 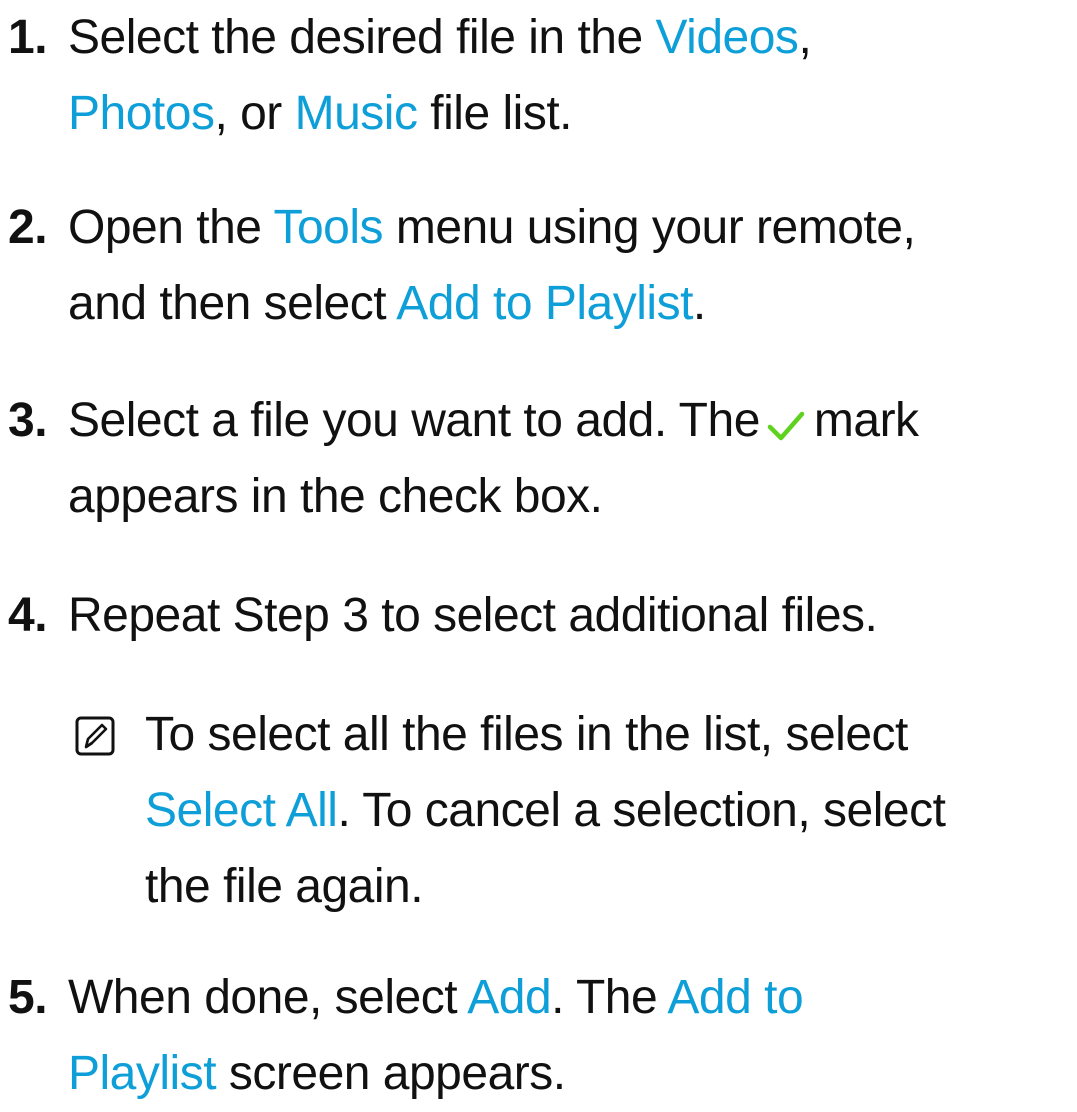 I want to click on text-run: . To cancel a selection, select, so click(x=641, y=810).